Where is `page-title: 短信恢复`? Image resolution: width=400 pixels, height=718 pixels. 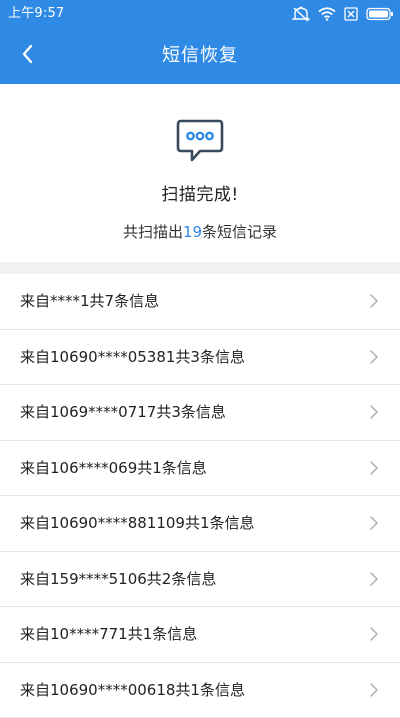 page-title: 短信恢复 is located at coordinates (200, 56).